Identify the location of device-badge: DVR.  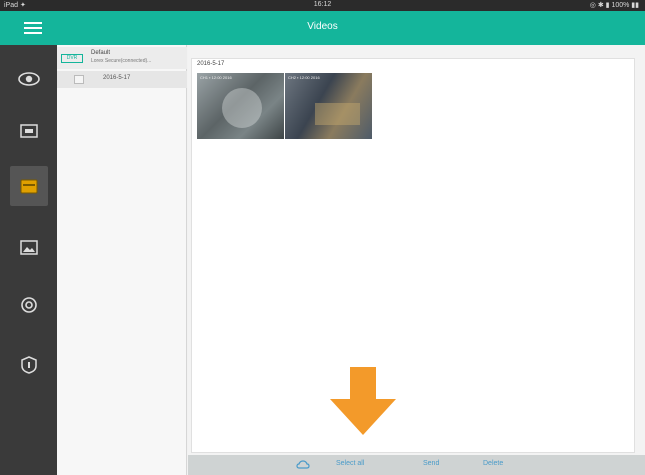
(72, 58).